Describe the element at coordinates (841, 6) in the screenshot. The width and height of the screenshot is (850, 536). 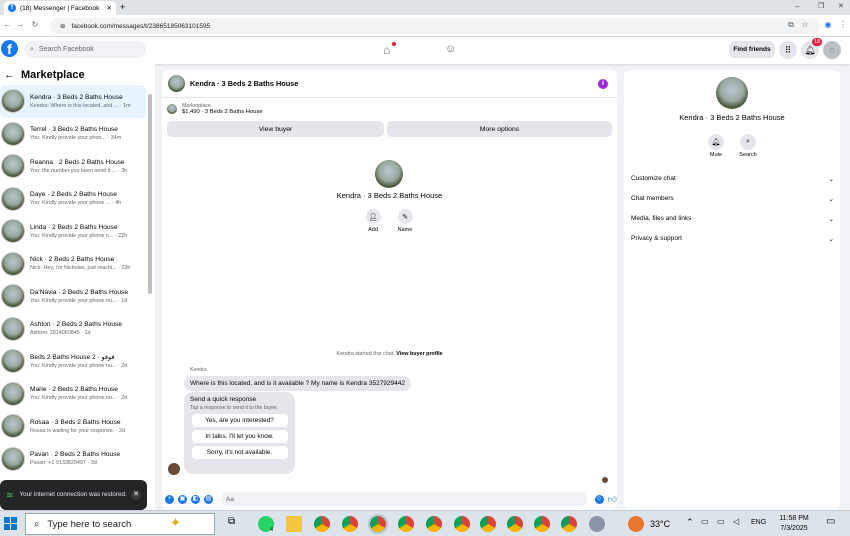
I see `window-close-icon: ✕` at that location.